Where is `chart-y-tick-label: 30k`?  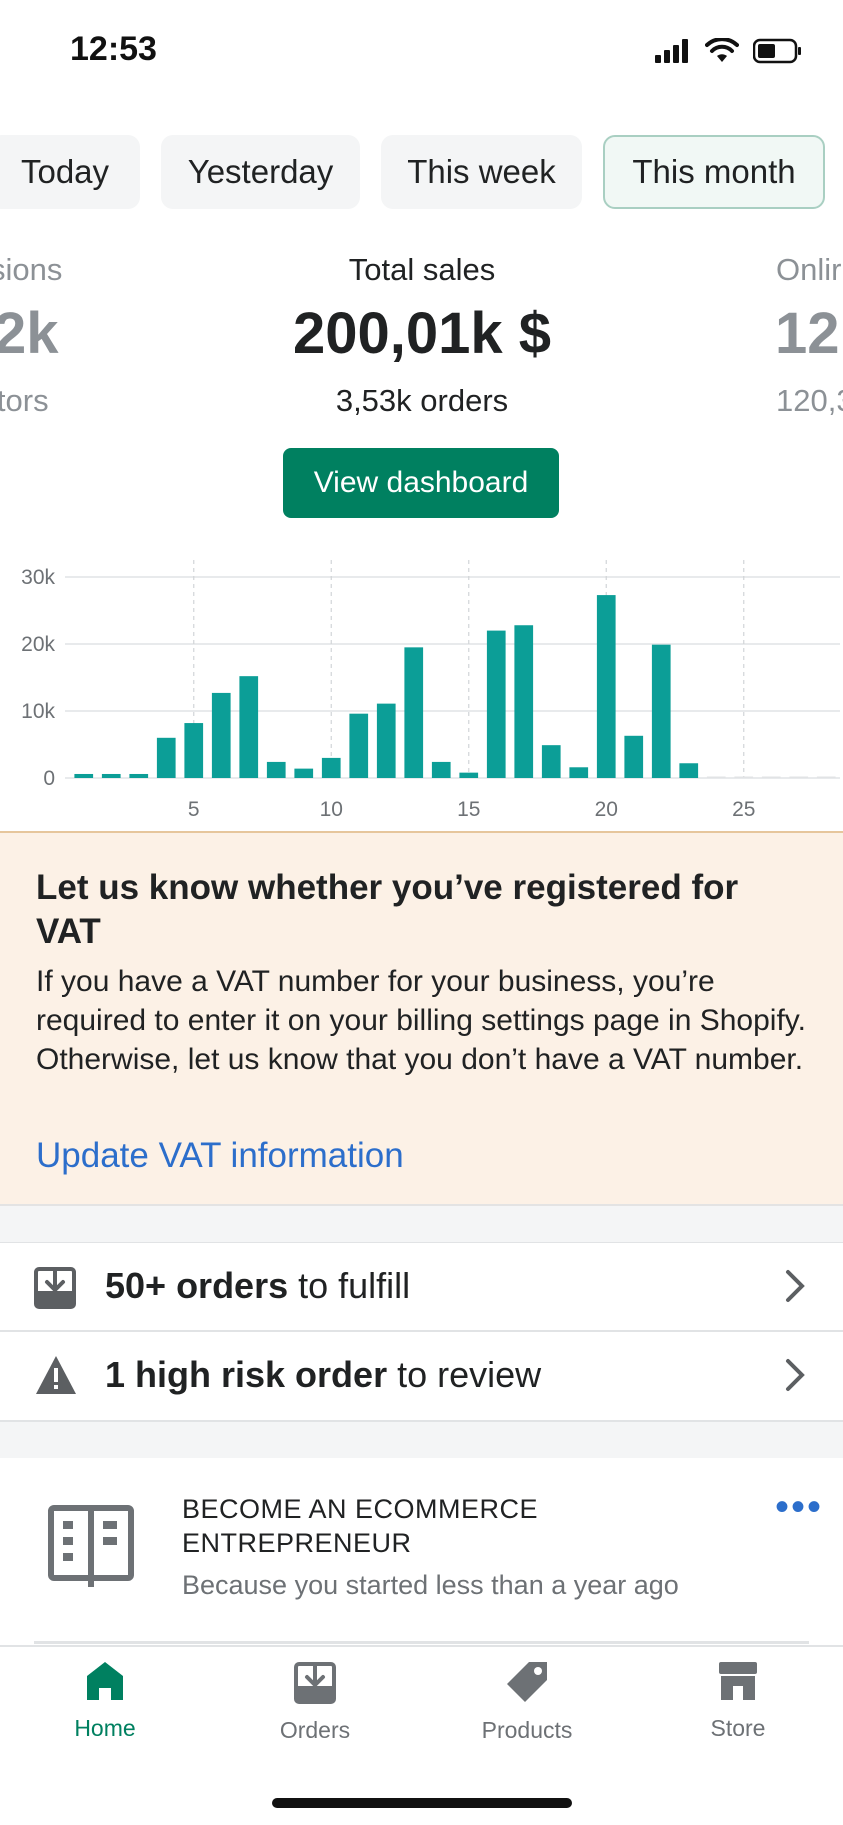
chart-y-tick-label: 30k is located at coordinates (38, 577).